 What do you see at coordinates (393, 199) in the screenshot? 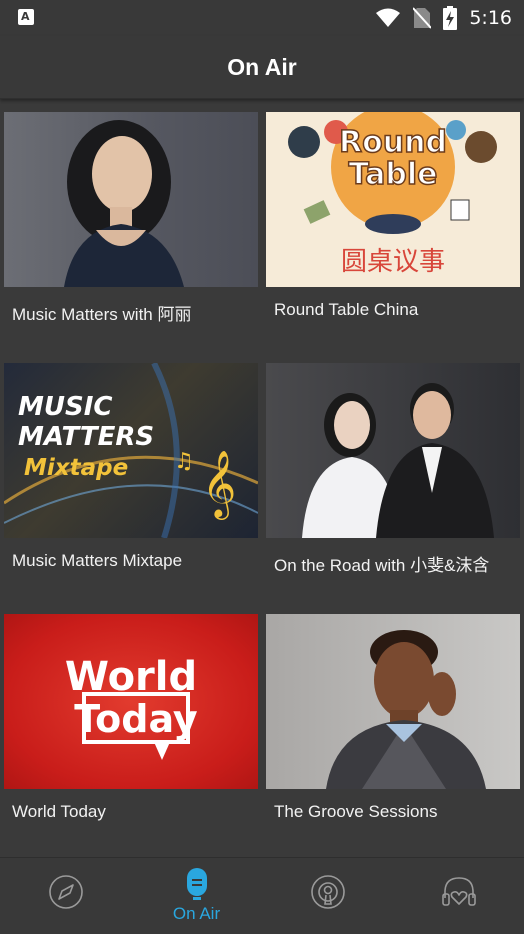
I see `round-table-logo: Round Table 圆桌议事` at bounding box center [393, 199].